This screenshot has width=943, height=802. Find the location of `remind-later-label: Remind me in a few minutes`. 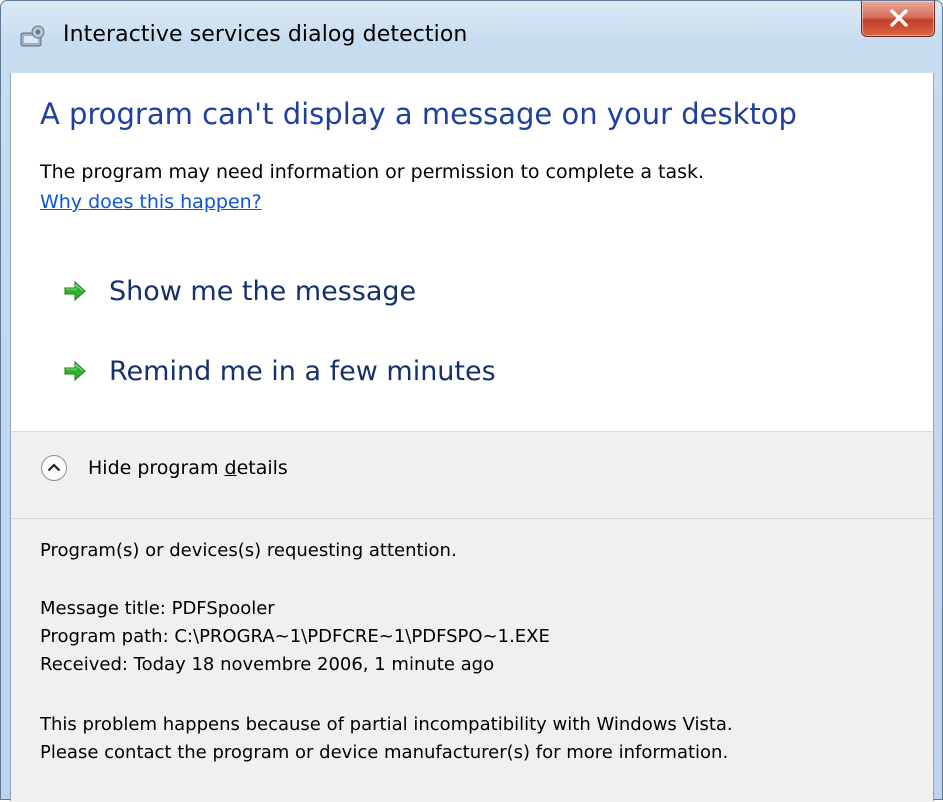

remind-later-label: Remind me in a few minutes is located at coordinates (302, 371).